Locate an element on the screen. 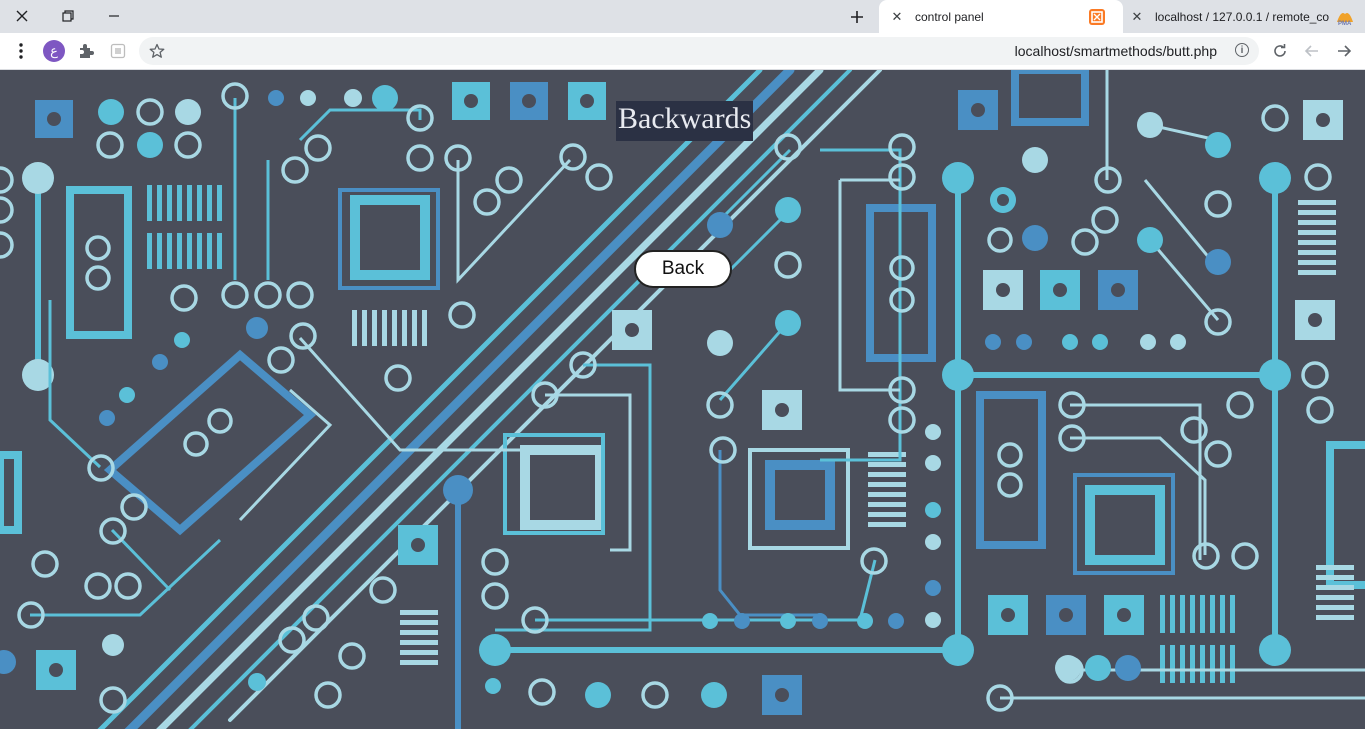 The width and height of the screenshot is (1365, 729). minimize-icon is located at coordinates (114, 16).